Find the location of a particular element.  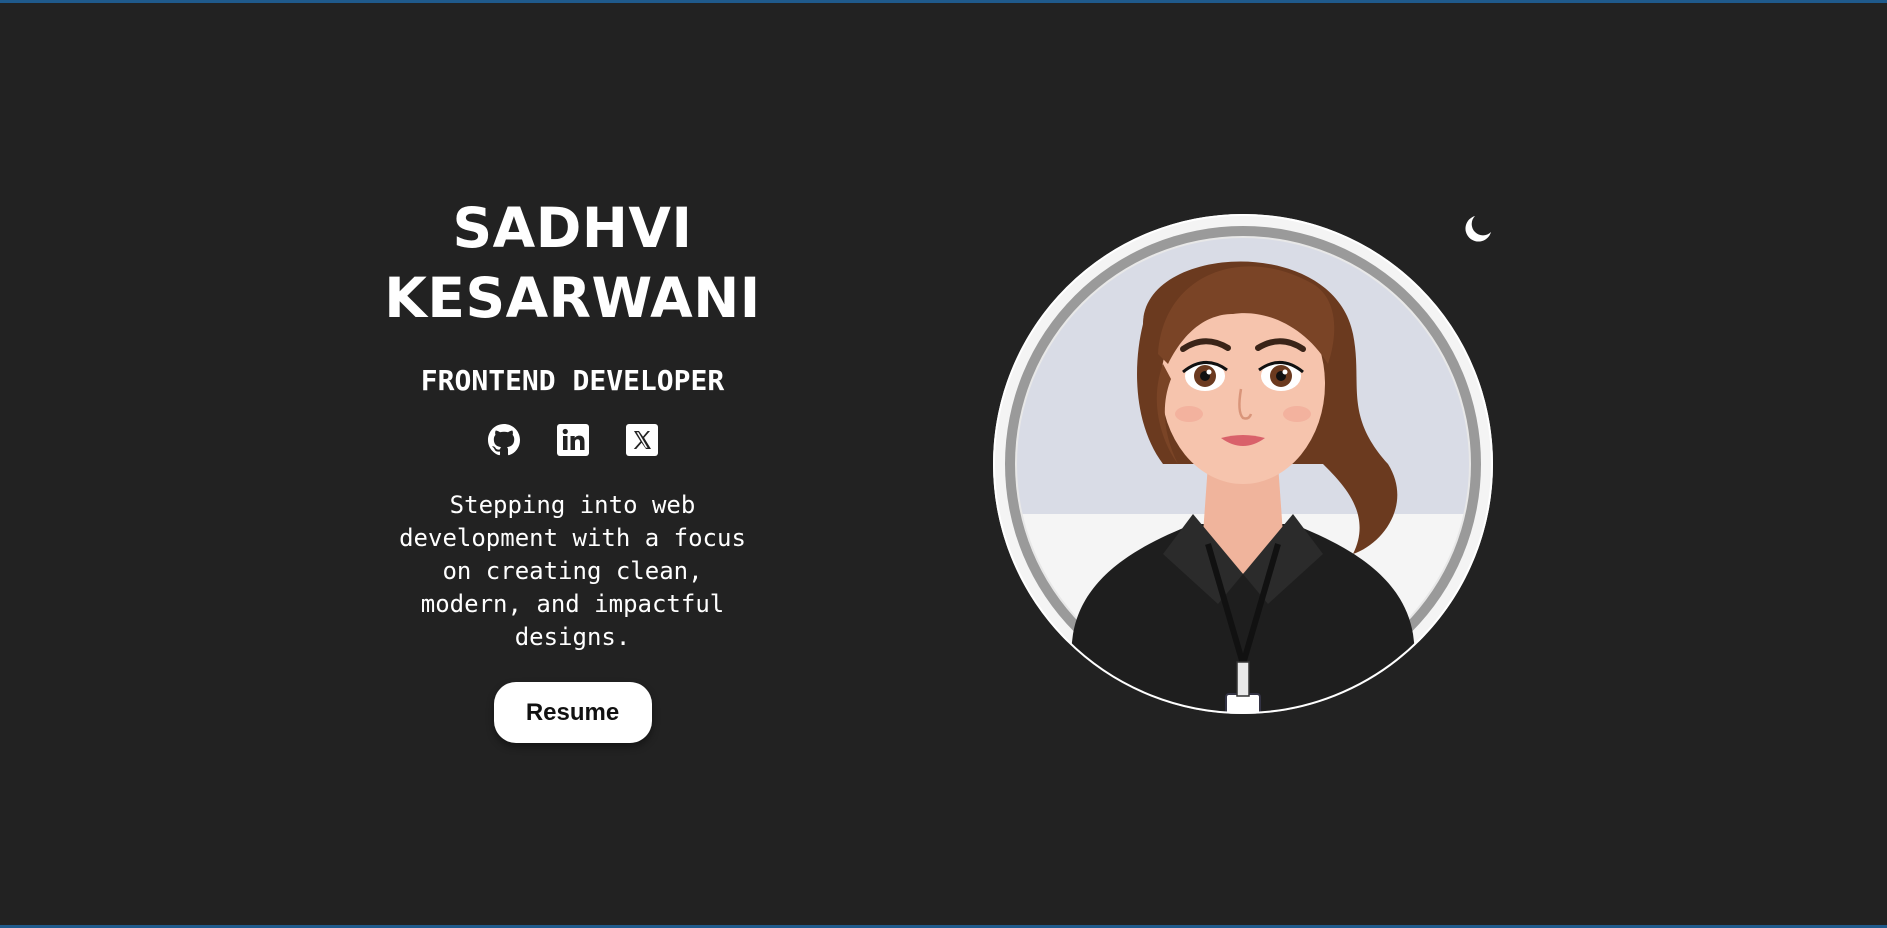

bio-line-5: designs. is located at coordinates (572, 637).